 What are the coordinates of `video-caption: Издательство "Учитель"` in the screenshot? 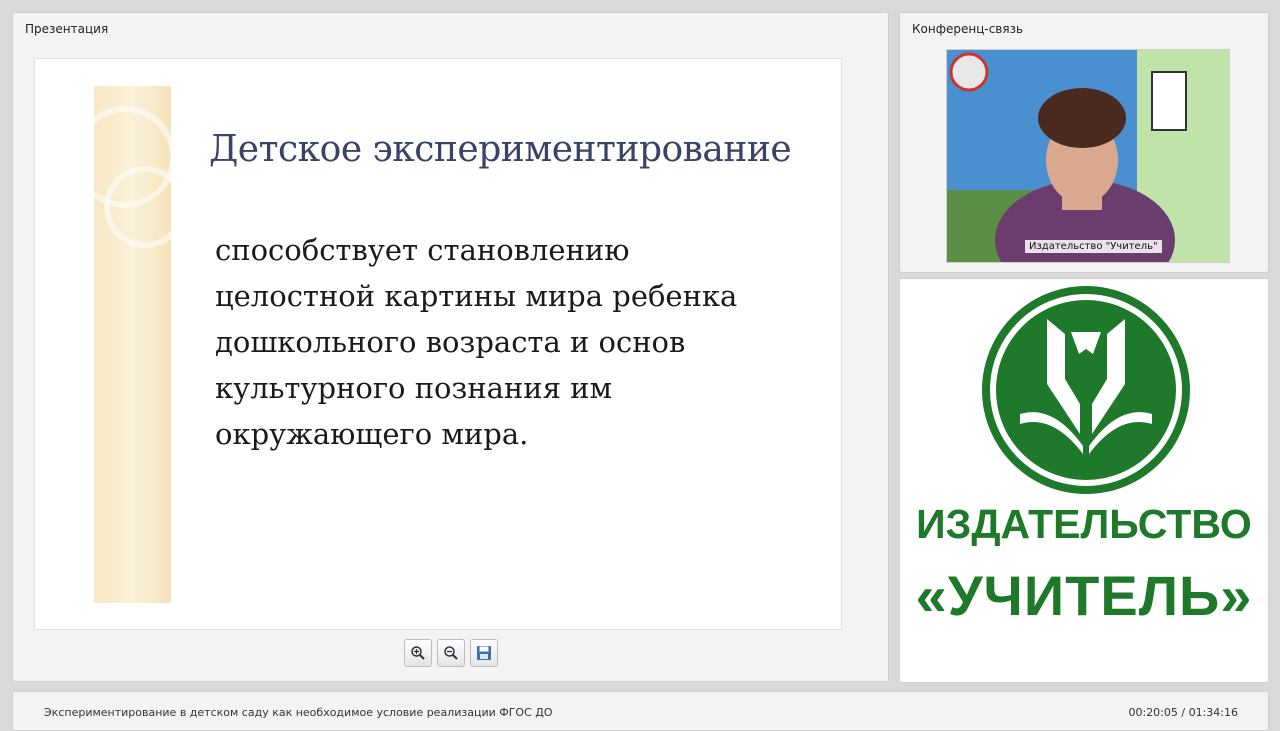 It's located at (1093, 246).